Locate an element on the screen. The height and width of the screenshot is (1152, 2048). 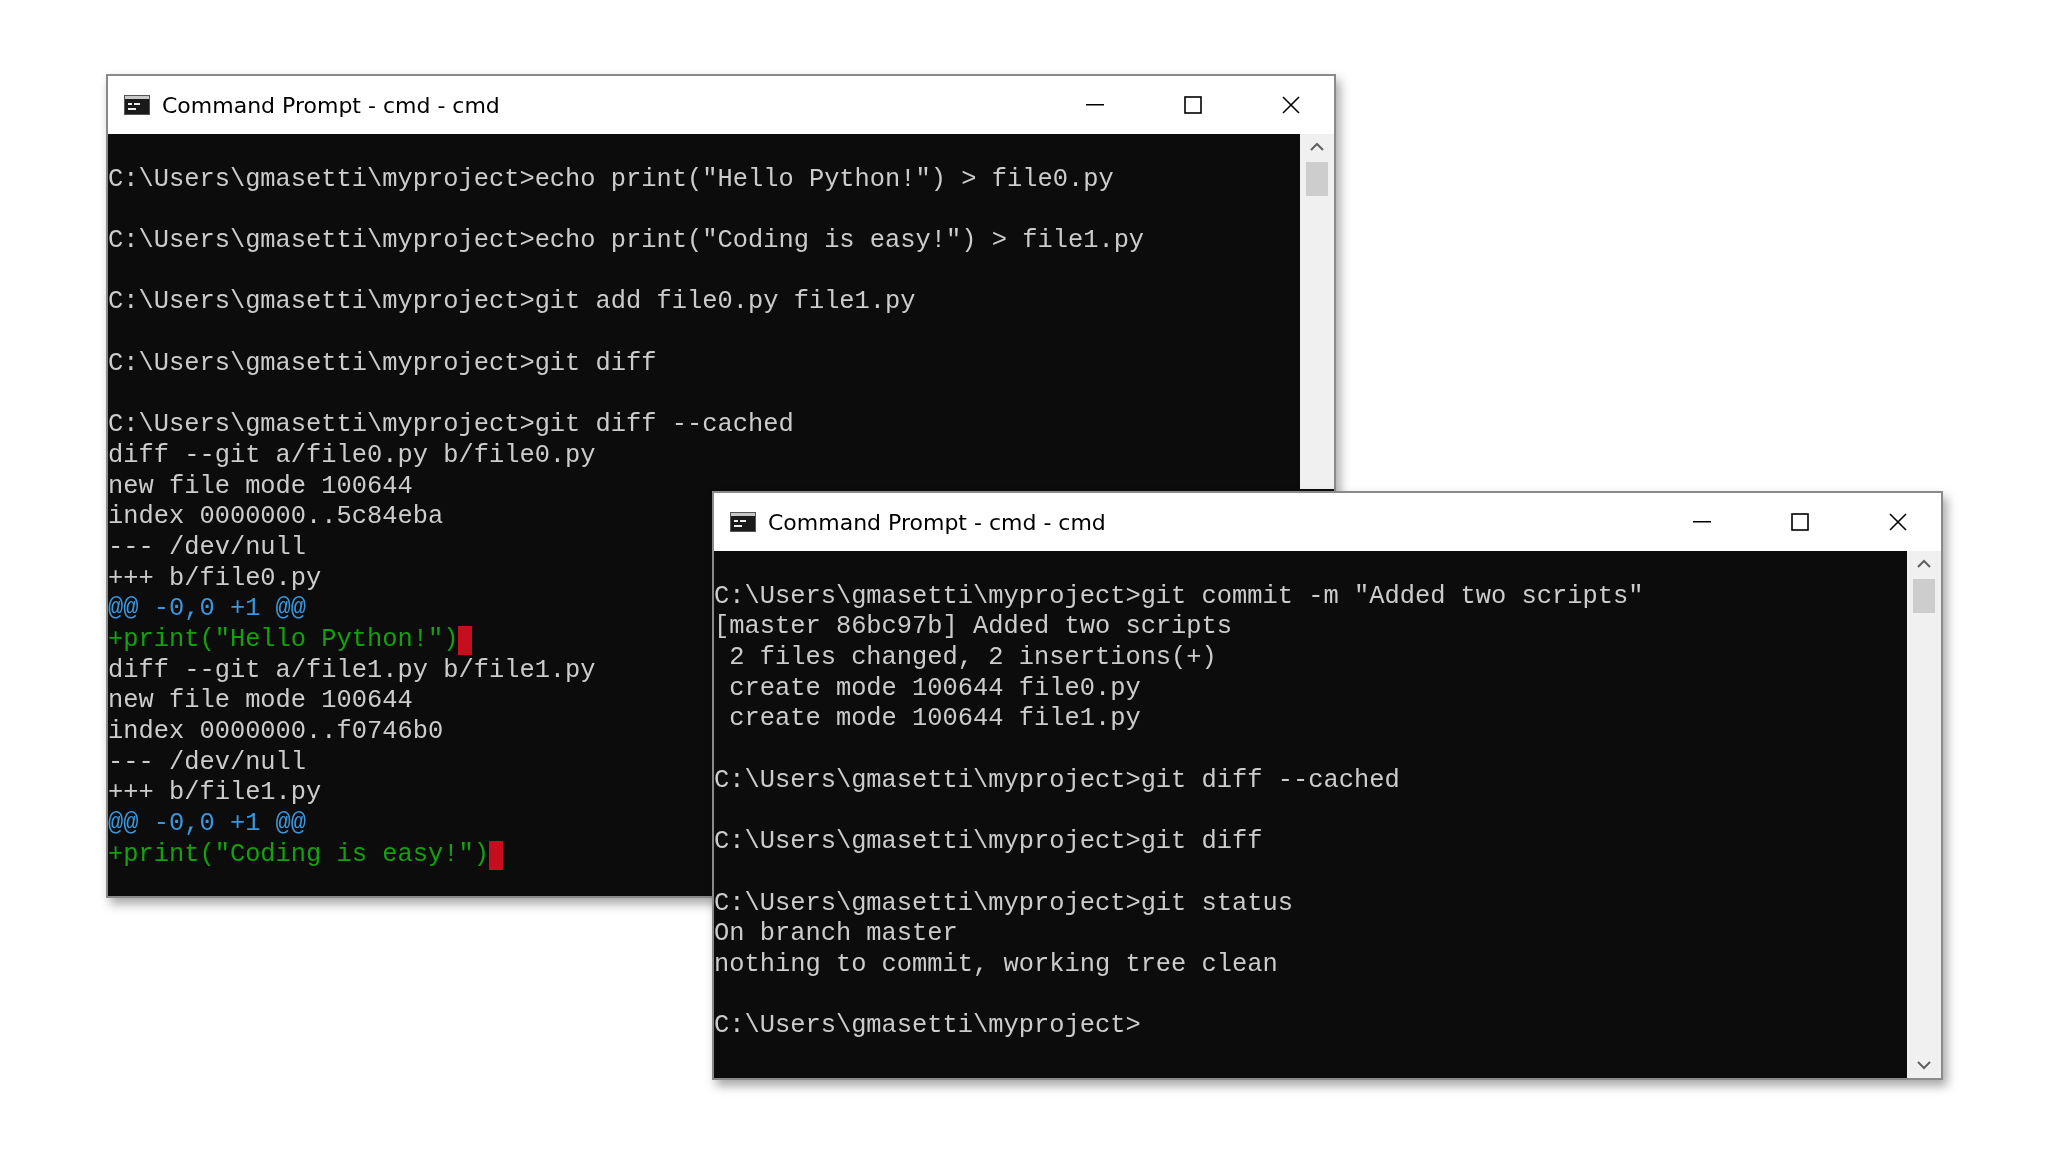
terminal-line: create mode 100644 file0.py is located at coordinates (934, 689).